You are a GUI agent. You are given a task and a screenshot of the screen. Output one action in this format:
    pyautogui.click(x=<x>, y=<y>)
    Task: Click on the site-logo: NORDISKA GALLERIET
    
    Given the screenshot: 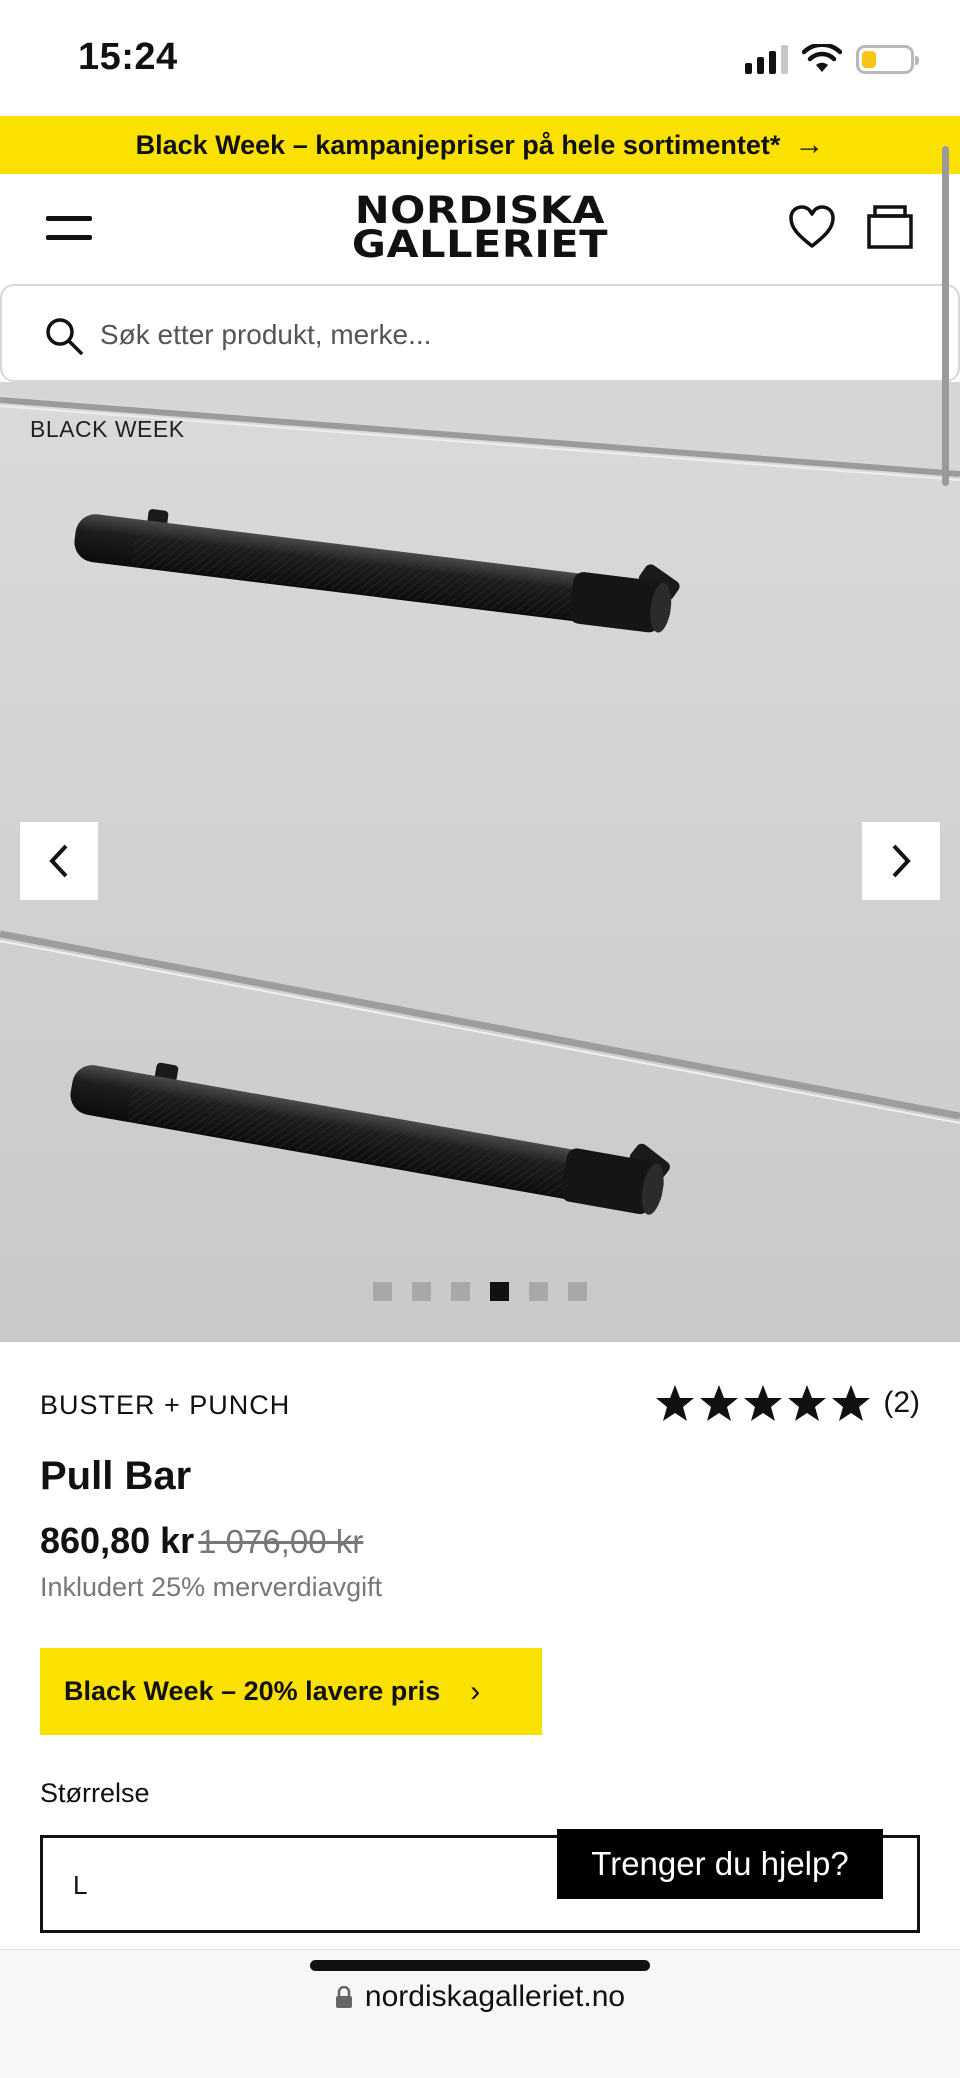 What is the action you would take?
    pyautogui.click(x=480, y=227)
    